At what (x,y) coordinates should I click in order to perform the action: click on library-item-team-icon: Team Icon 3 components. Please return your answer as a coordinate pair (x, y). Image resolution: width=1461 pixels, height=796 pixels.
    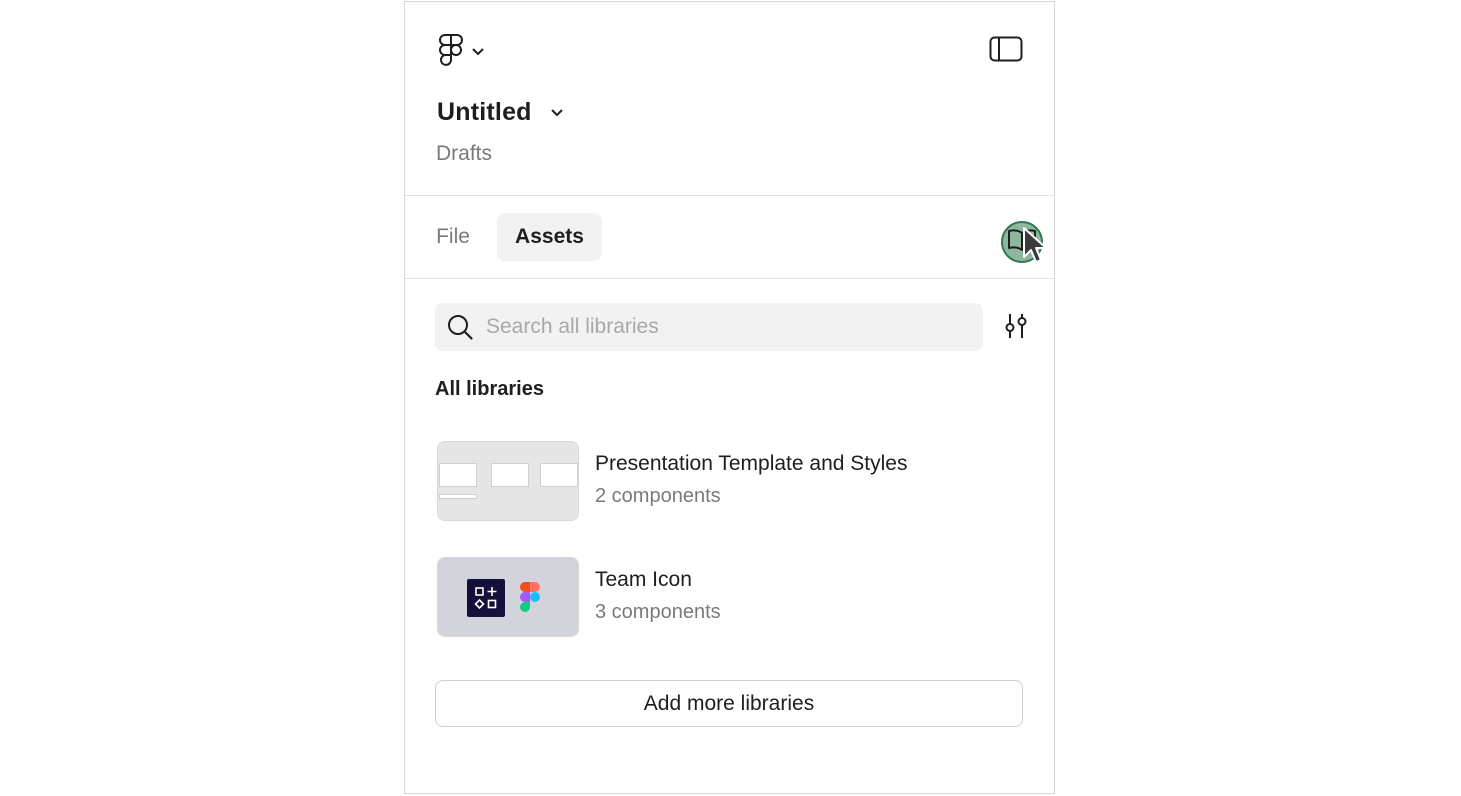
    Looking at the image, I should click on (732, 597).